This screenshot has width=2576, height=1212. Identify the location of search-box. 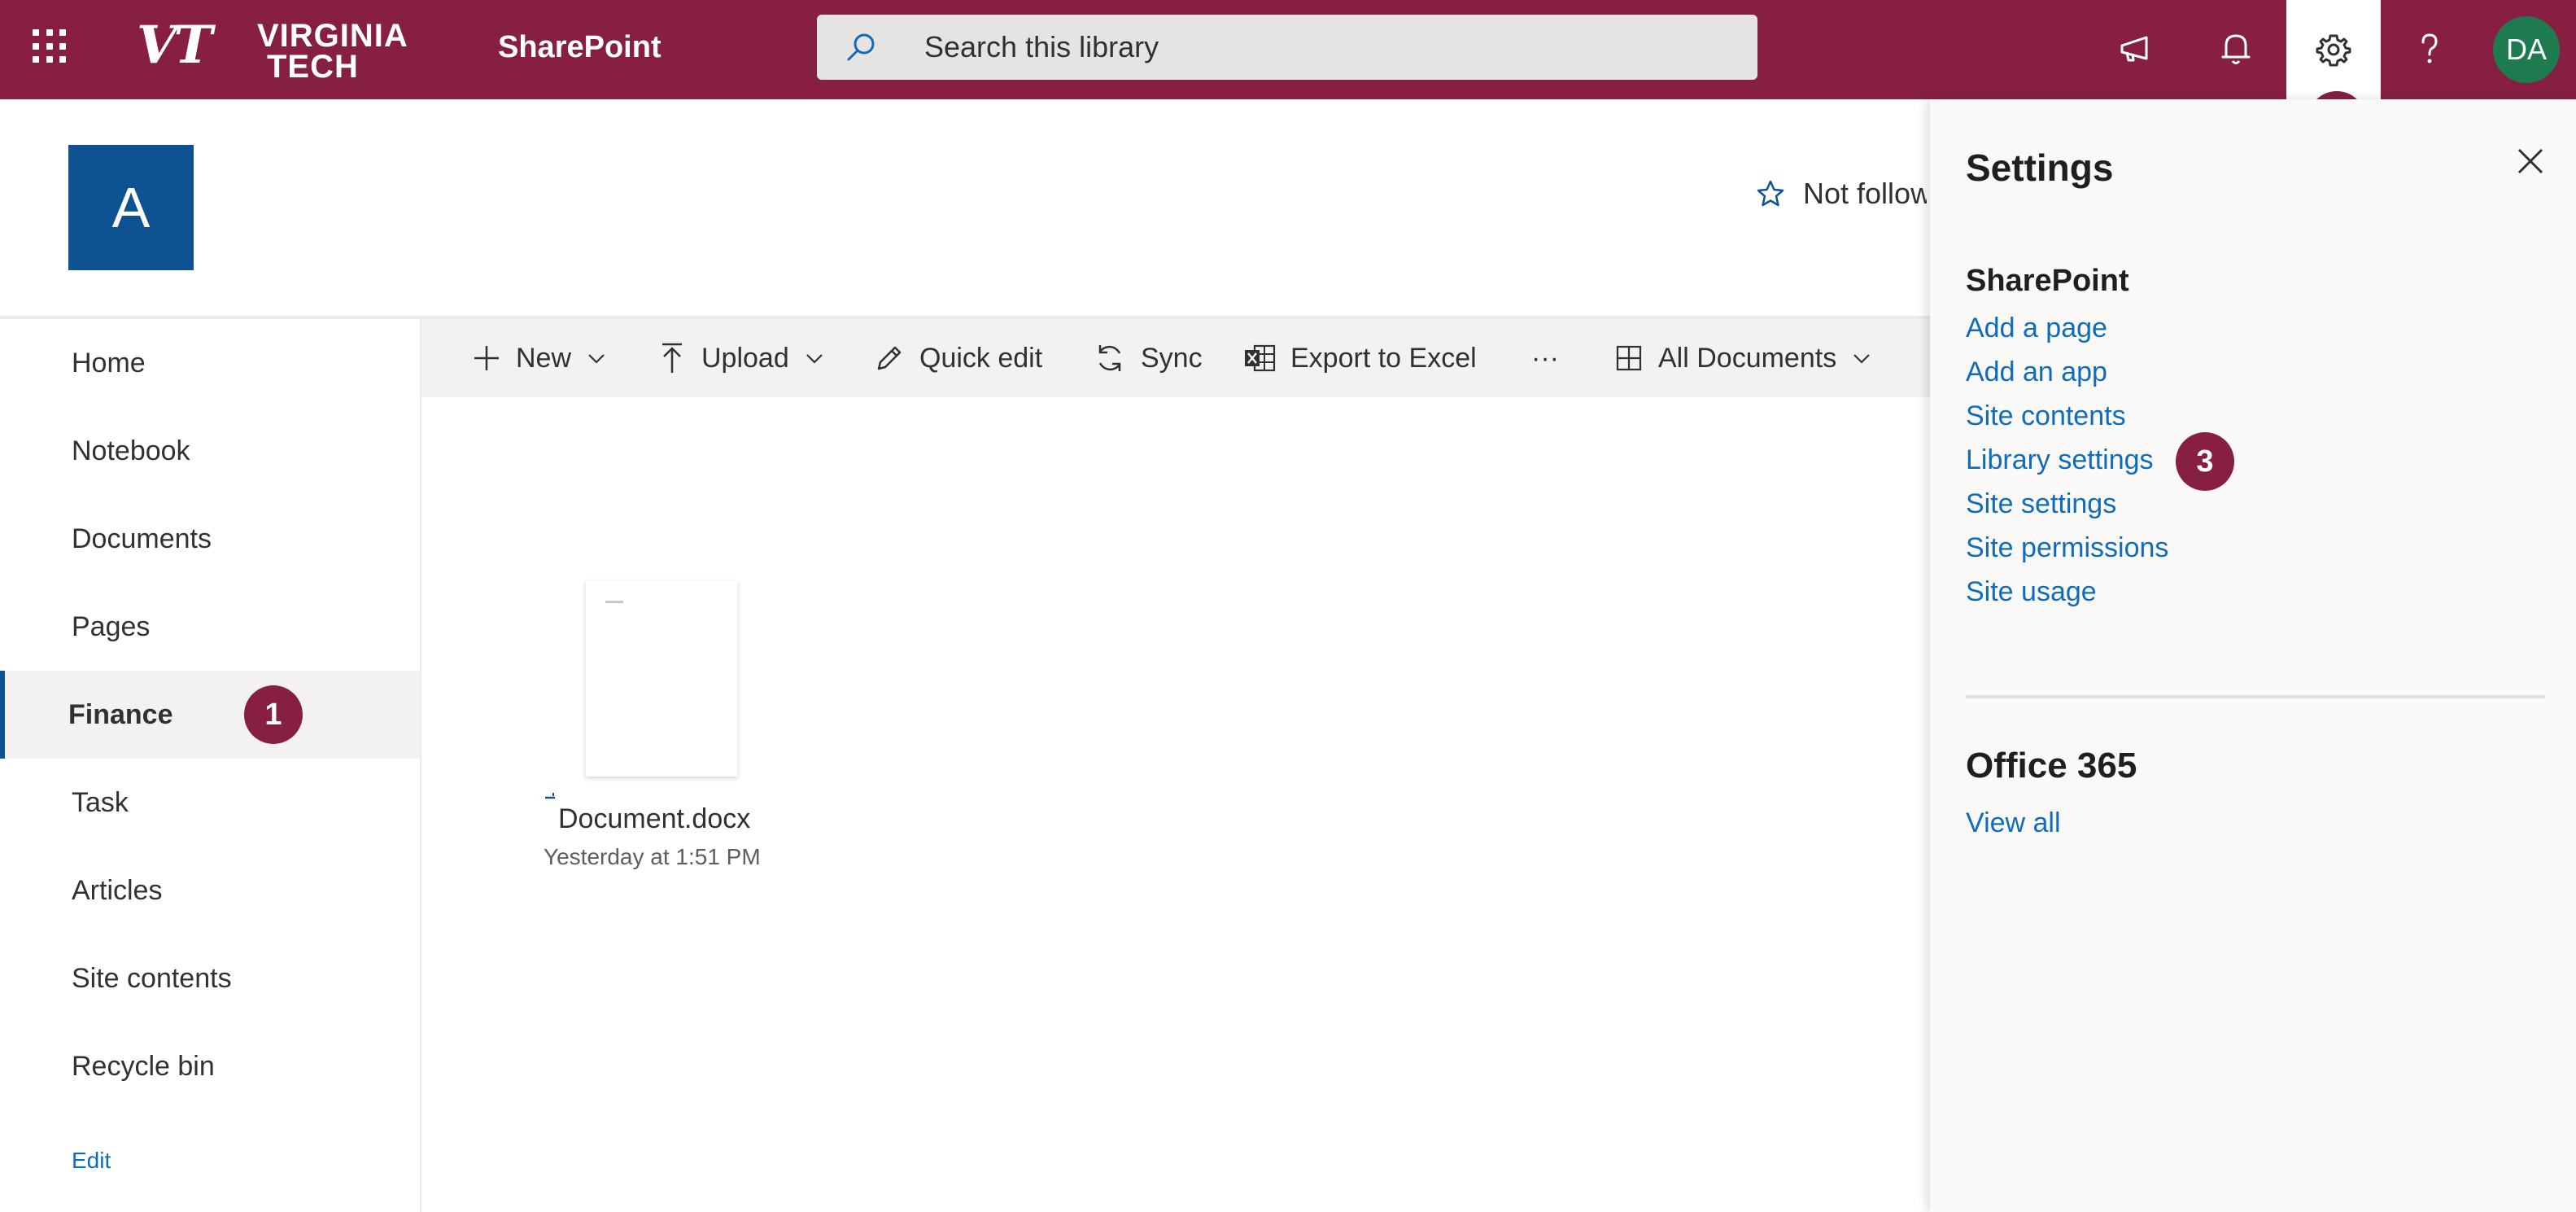
(1287, 47).